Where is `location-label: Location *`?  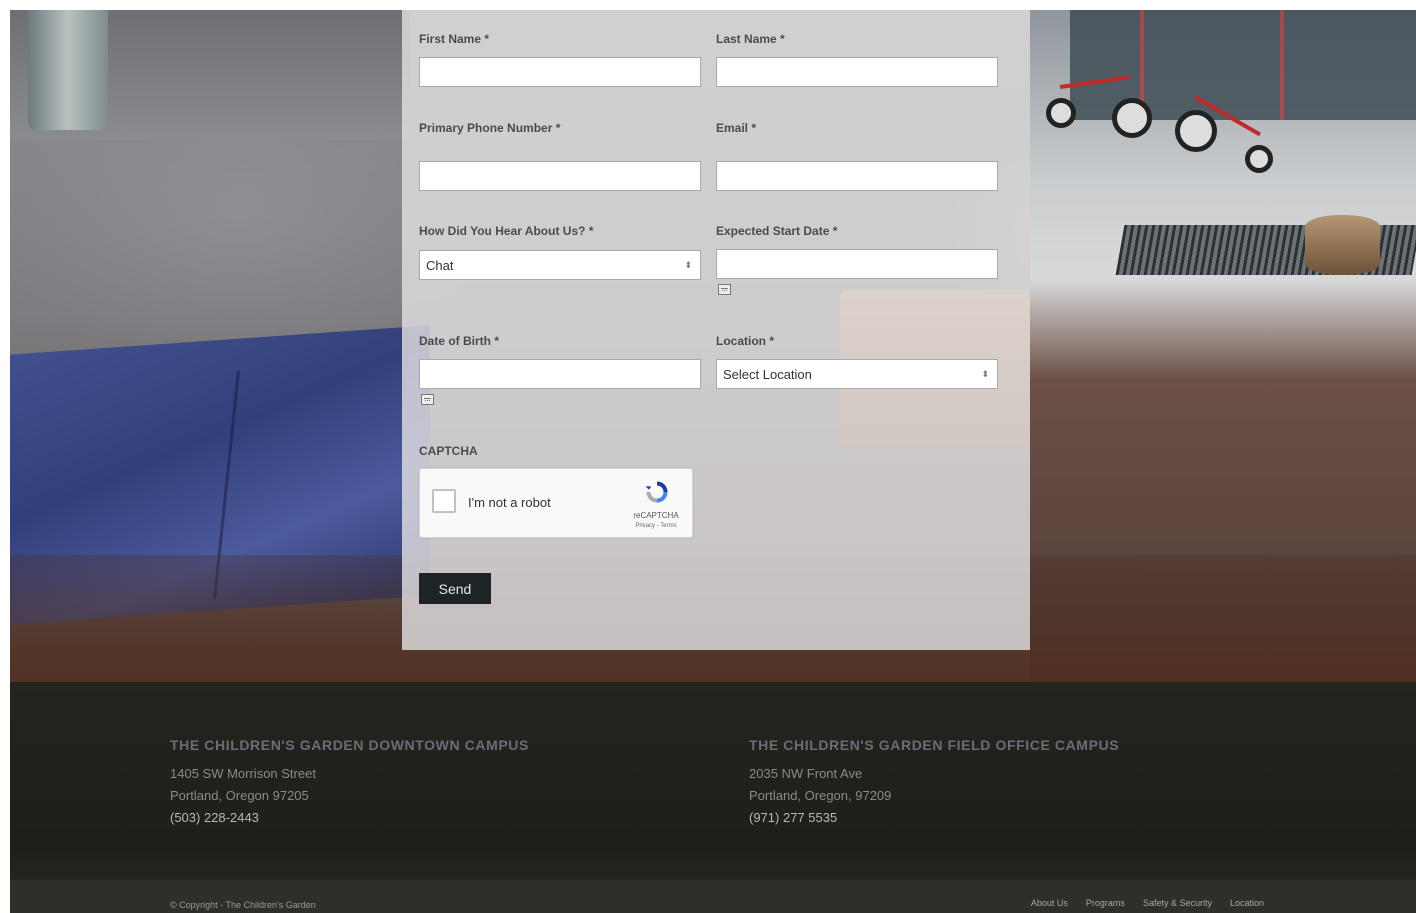 location-label: Location * is located at coordinates (745, 341).